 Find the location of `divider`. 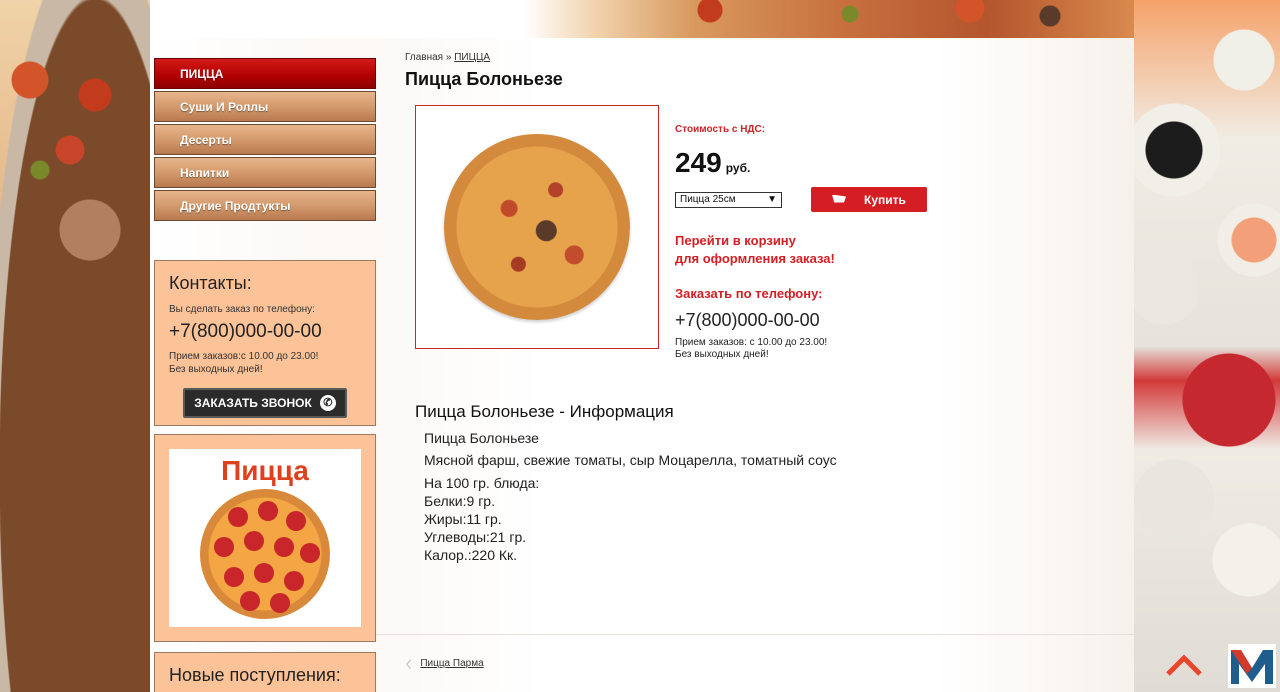

divider is located at coordinates (755, 634).